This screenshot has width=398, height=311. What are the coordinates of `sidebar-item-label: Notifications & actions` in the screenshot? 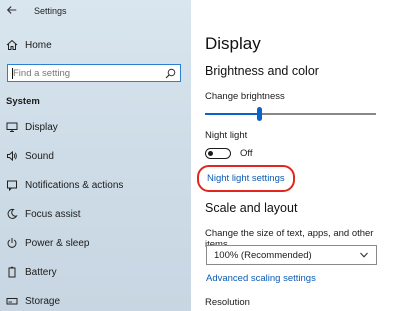 It's located at (74, 185).